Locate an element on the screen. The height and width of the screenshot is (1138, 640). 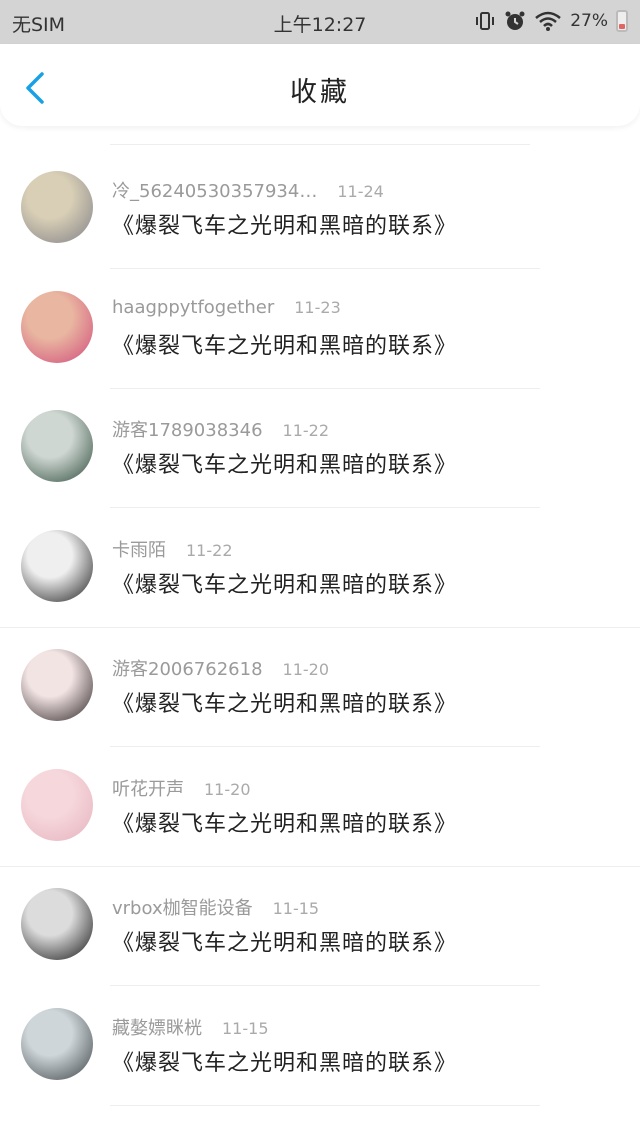
favorite-item: 冷_56240530357934… 11-24 《爆裂飞车之光明和黑暗的联系》 is located at coordinates (320, 209).